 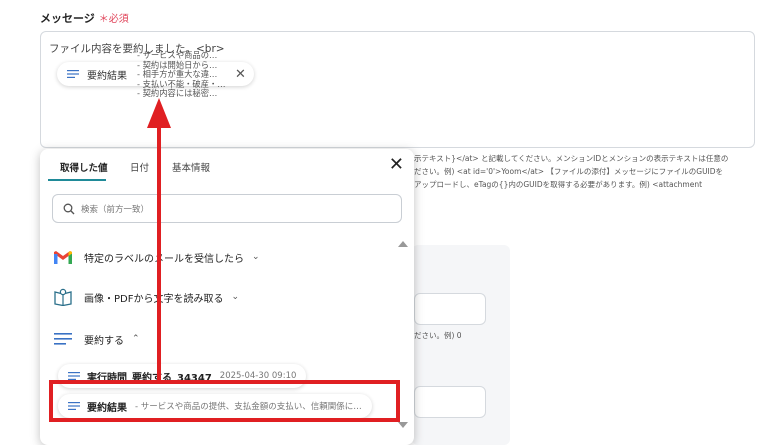 I want to click on group-gmail-trigger: 特定のラベルのメールを受信したら ⌄, so click(x=156, y=257).